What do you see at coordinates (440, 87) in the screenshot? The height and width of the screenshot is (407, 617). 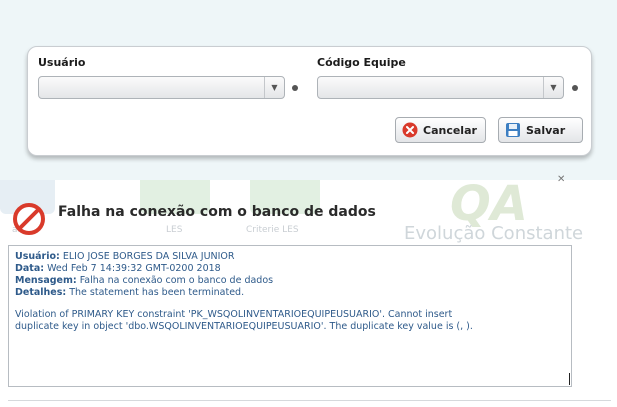 I see `codigo-equipe-select: ▼` at bounding box center [440, 87].